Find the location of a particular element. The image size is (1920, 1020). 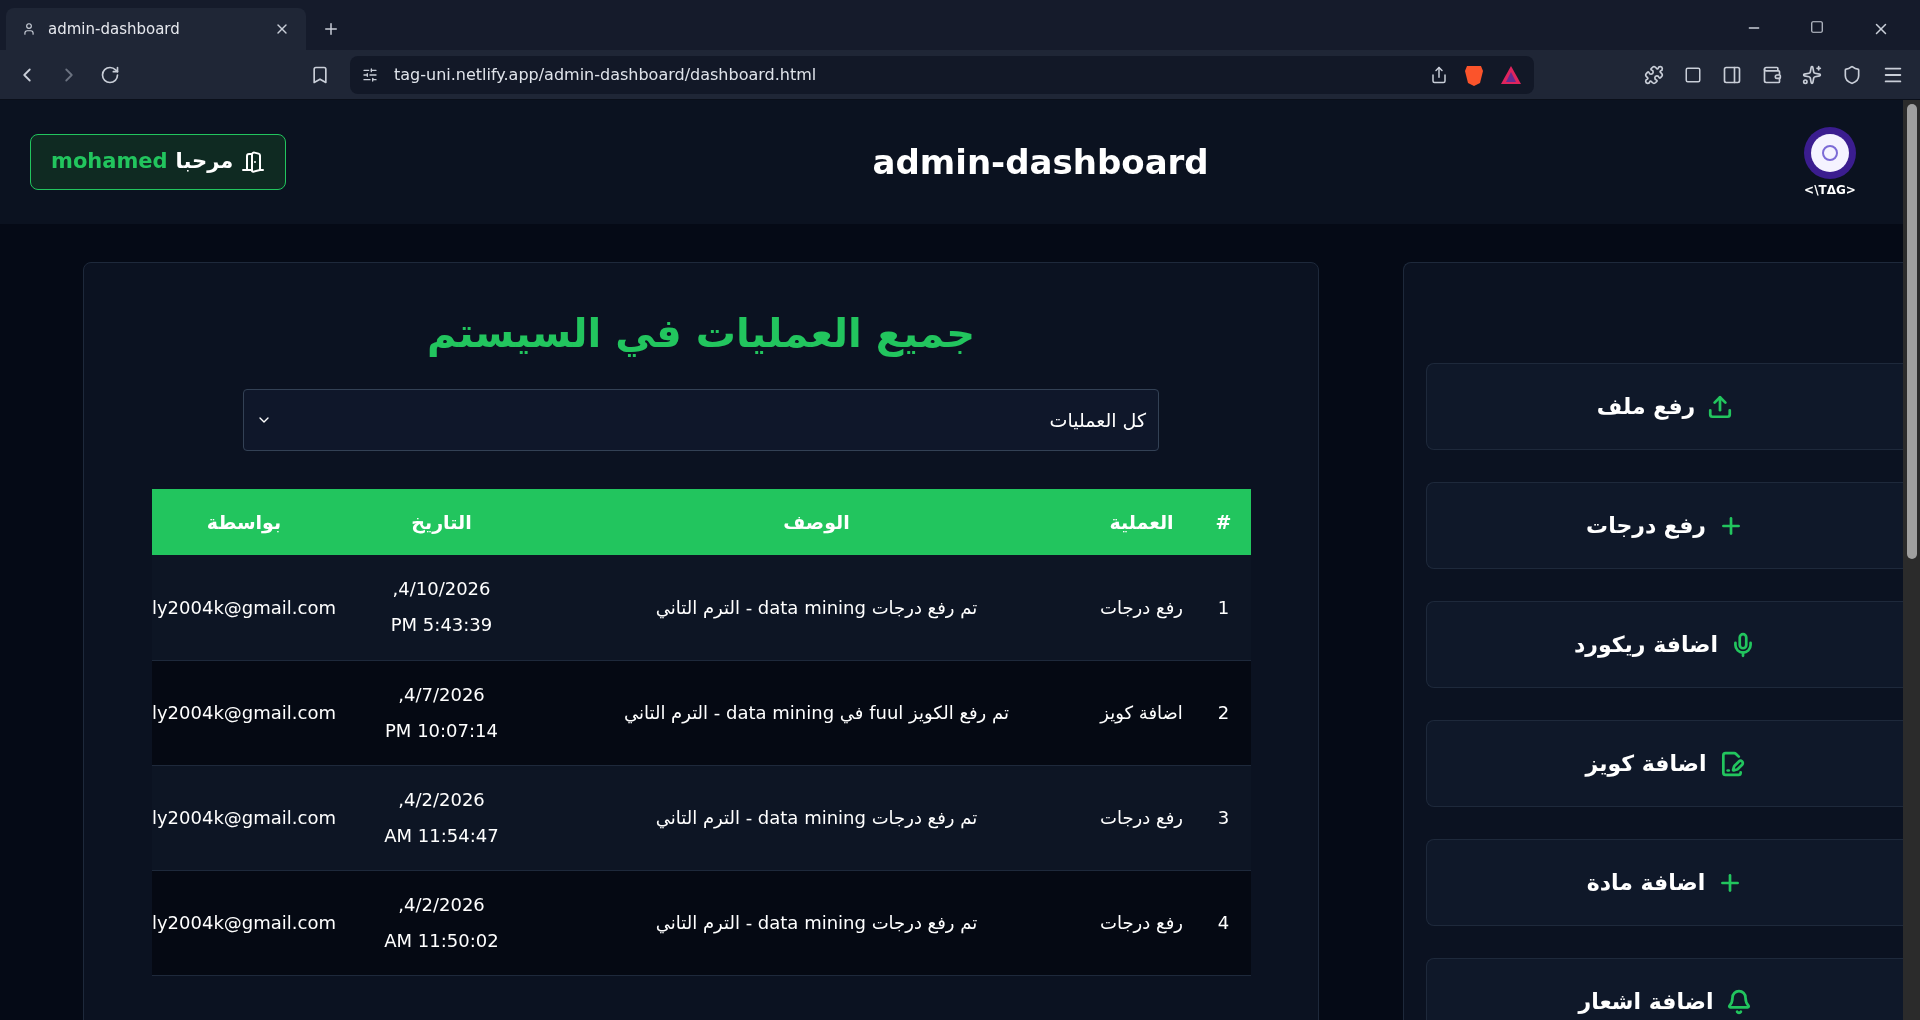

logo-text: <\TΔG> is located at coordinates (1830, 190).